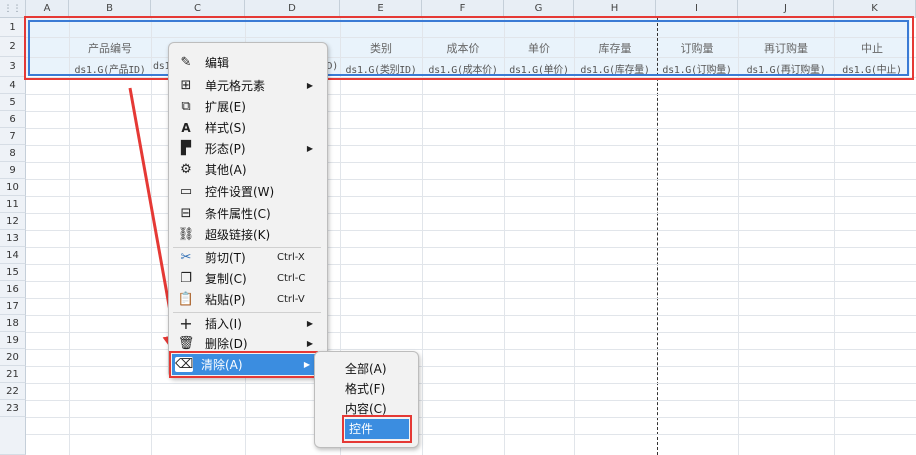 This screenshot has height=455, width=916. Describe the element at coordinates (13, 204) in the screenshot. I see `row-header: 11` at that location.